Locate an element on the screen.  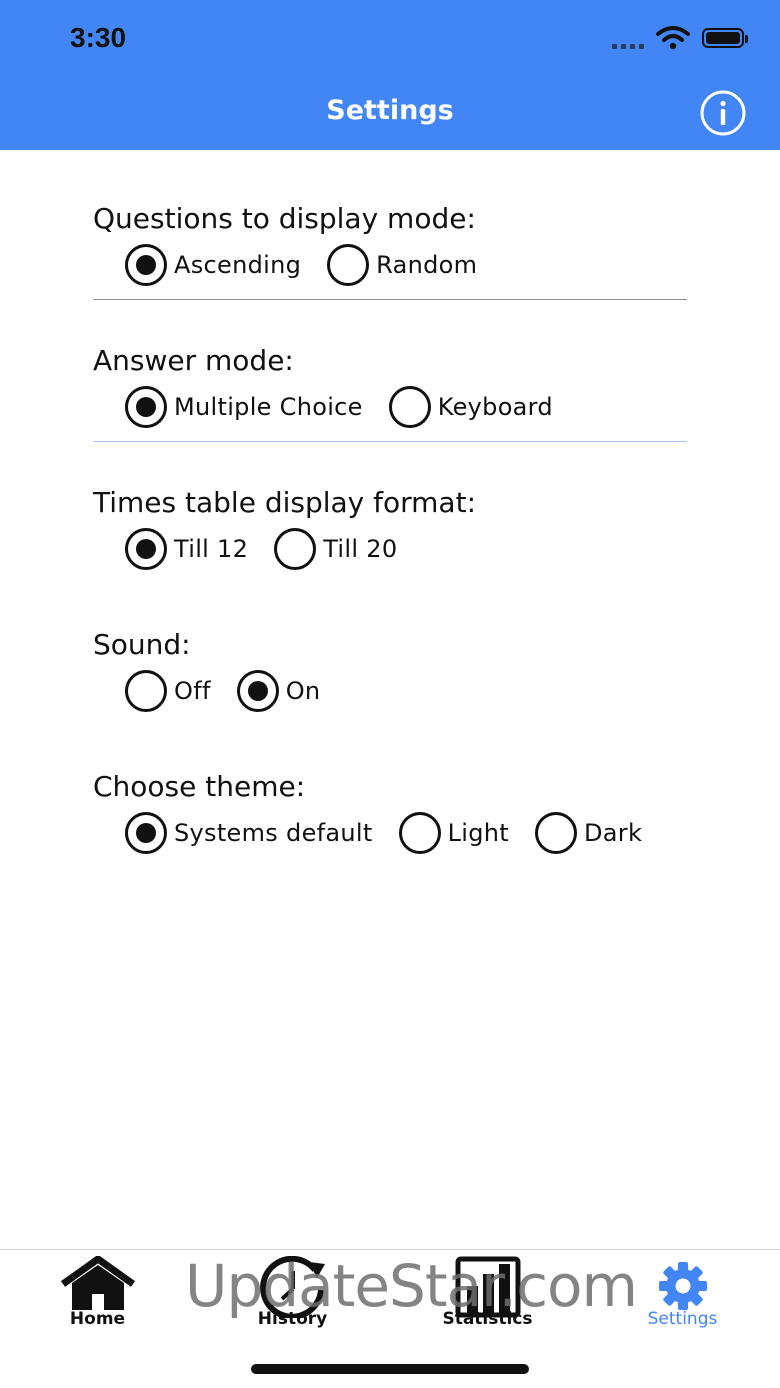
status-time: 3:30 is located at coordinates (98, 37).